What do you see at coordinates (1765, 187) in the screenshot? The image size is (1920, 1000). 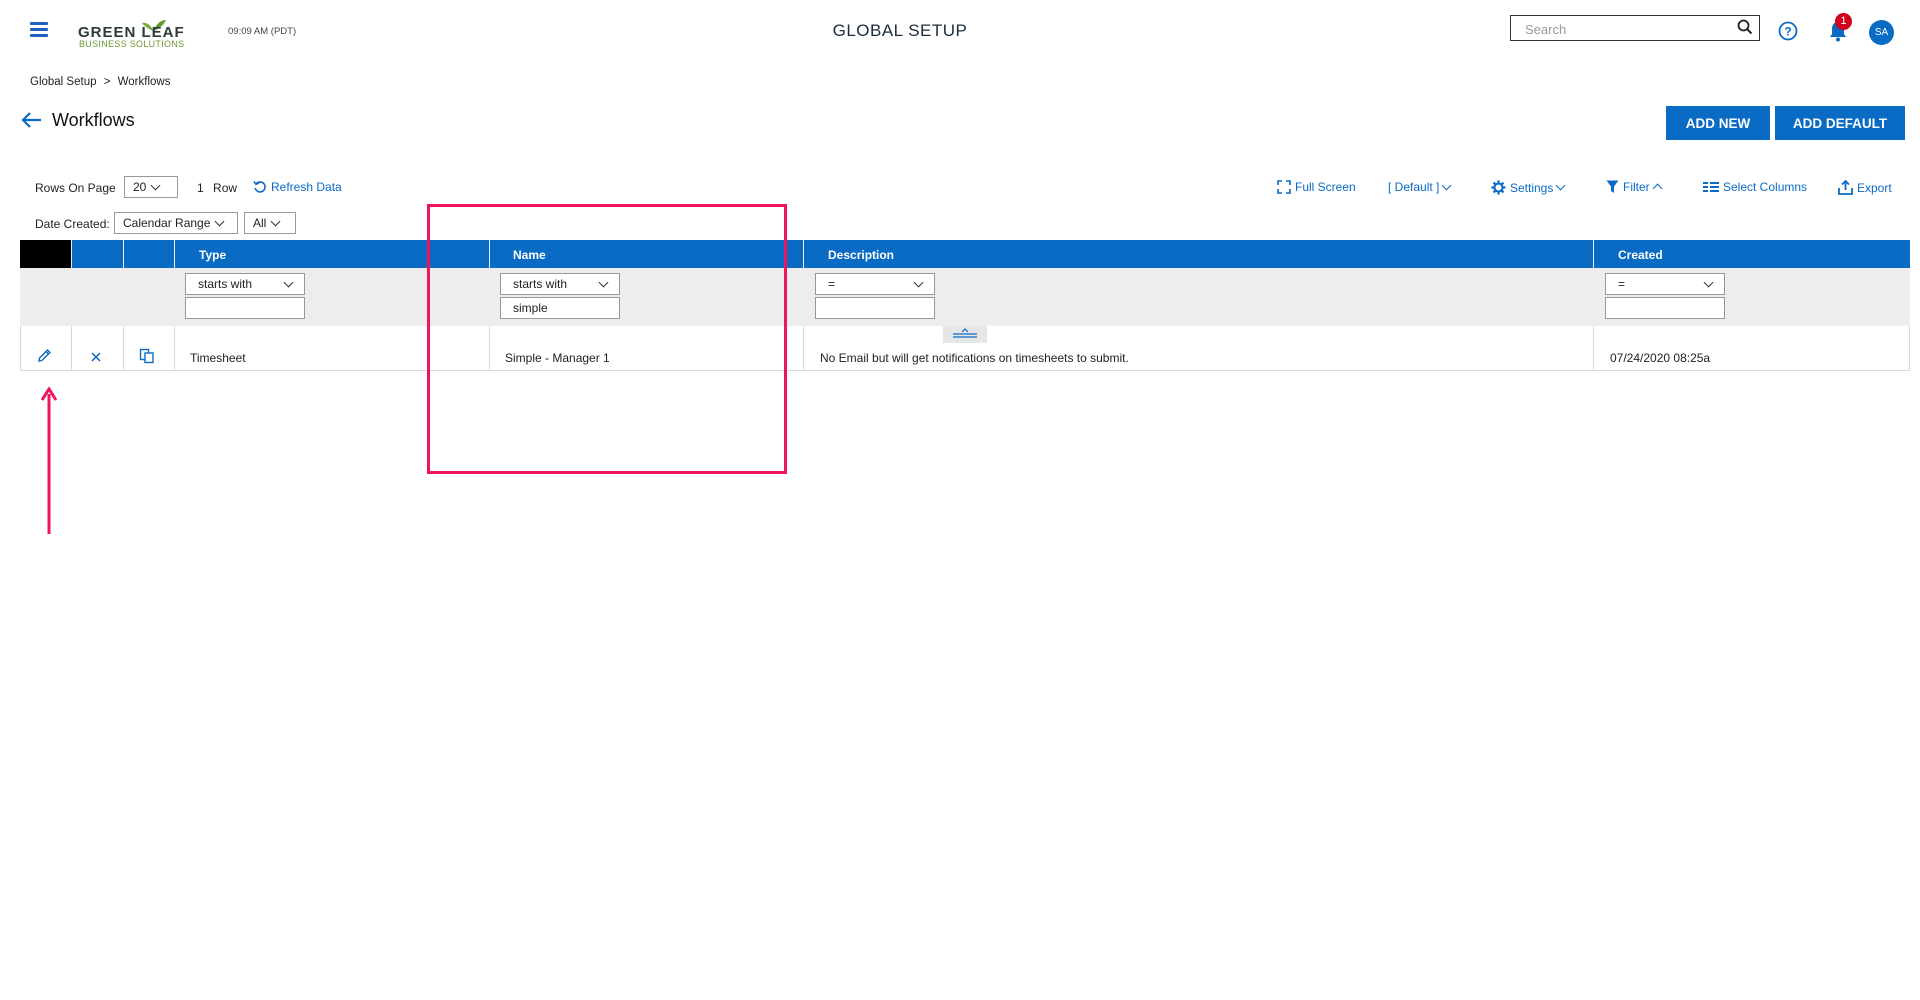 I see `select-columns-label: Select Columns` at bounding box center [1765, 187].